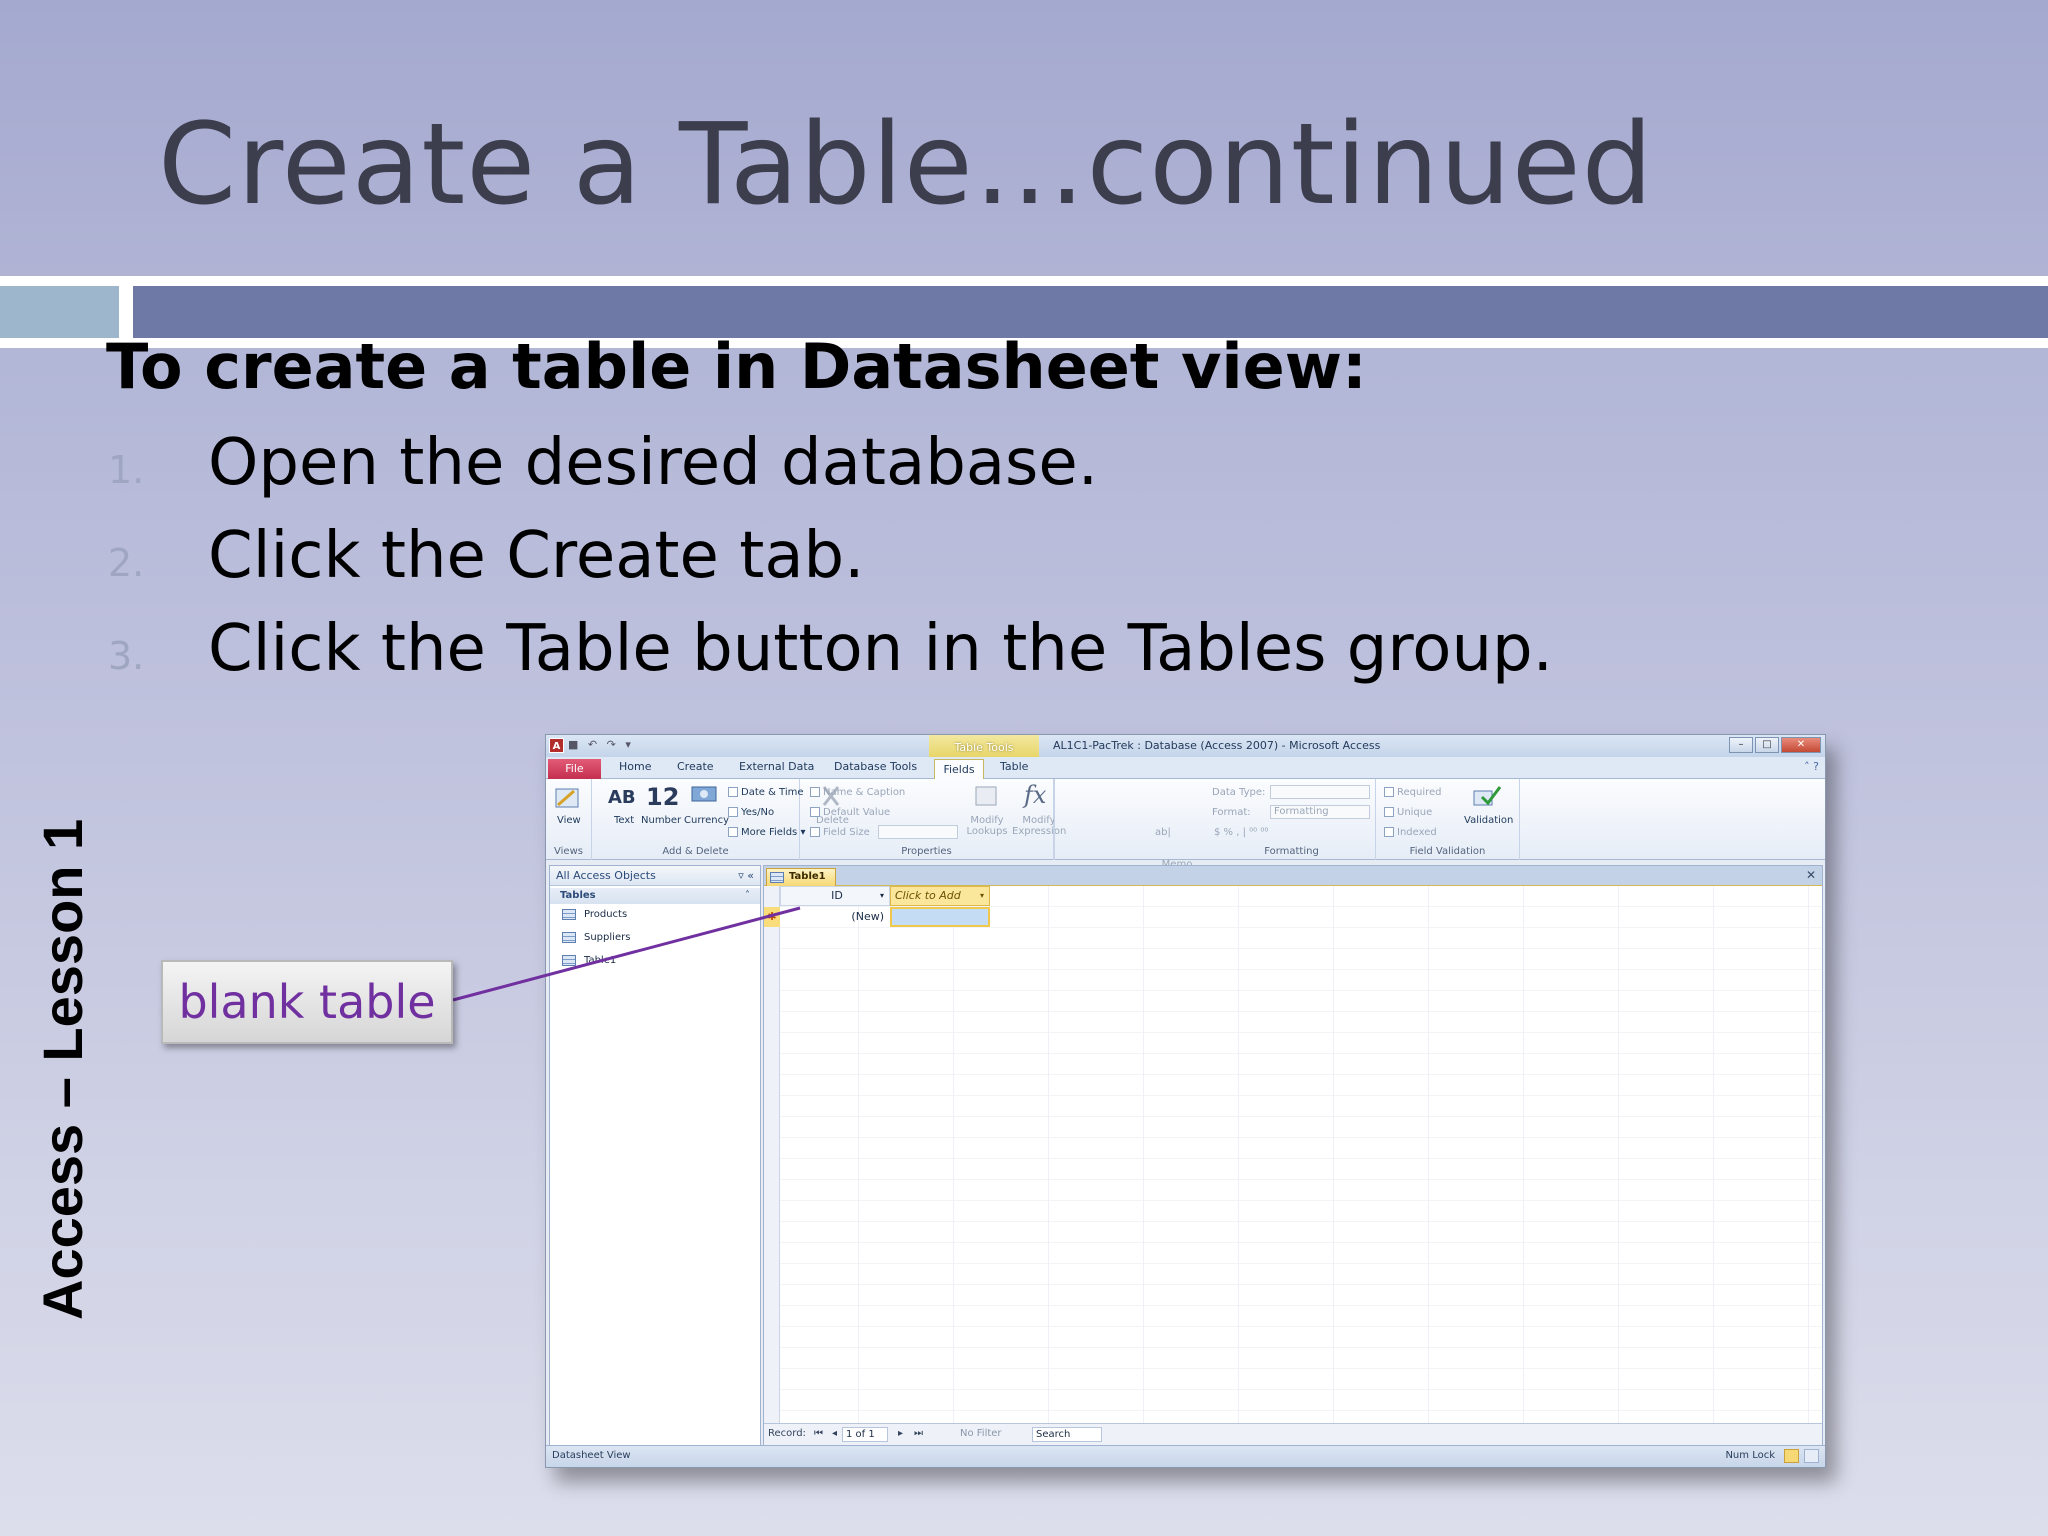 Image resolution: width=2048 pixels, height=1536 pixels. What do you see at coordinates (875, 766) in the screenshot?
I see `tab-database-tools: Database Tools` at bounding box center [875, 766].